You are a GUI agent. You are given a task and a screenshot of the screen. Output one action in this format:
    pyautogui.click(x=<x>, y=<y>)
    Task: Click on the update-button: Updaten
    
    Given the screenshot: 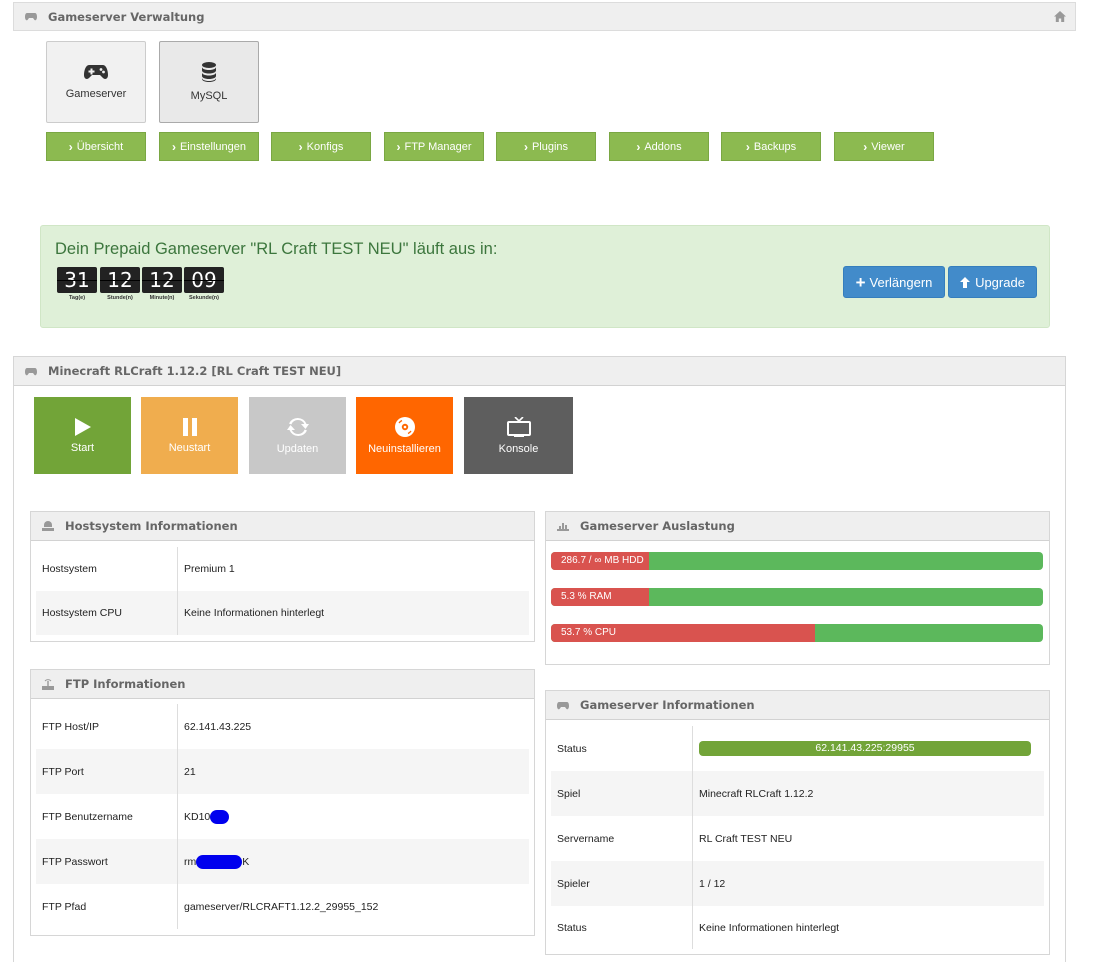 What is the action you would take?
    pyautogui.click(x=297, y=435)
    